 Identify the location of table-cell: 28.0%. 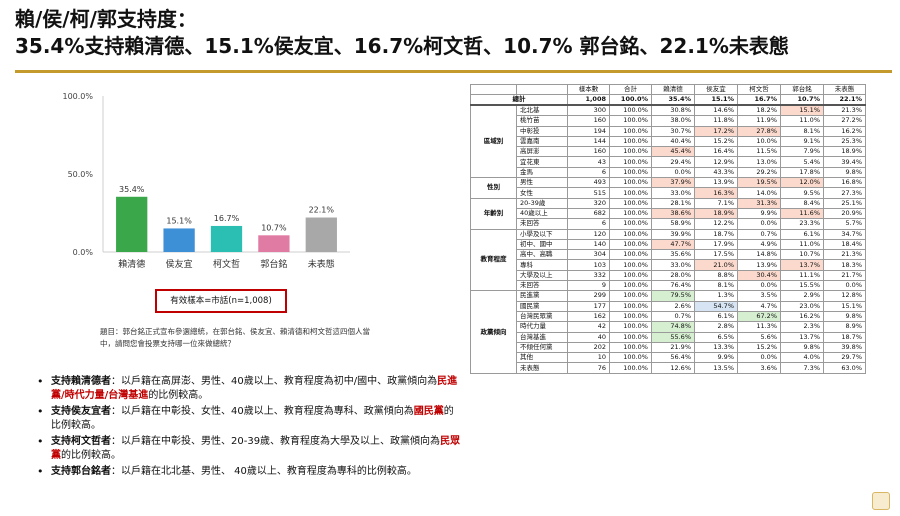
(673, 275).